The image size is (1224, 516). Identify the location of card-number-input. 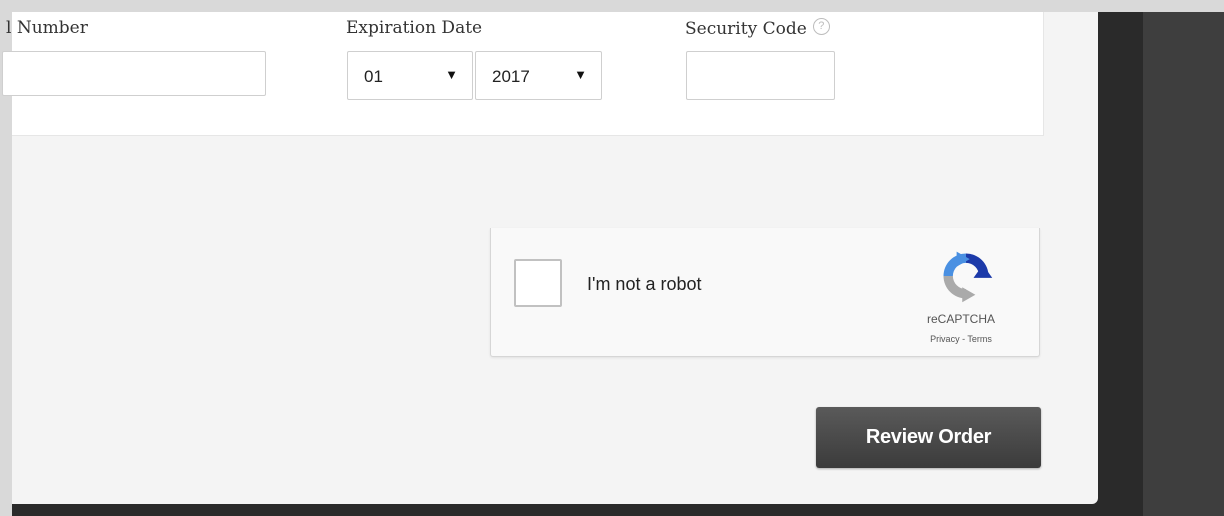
(134, 73).